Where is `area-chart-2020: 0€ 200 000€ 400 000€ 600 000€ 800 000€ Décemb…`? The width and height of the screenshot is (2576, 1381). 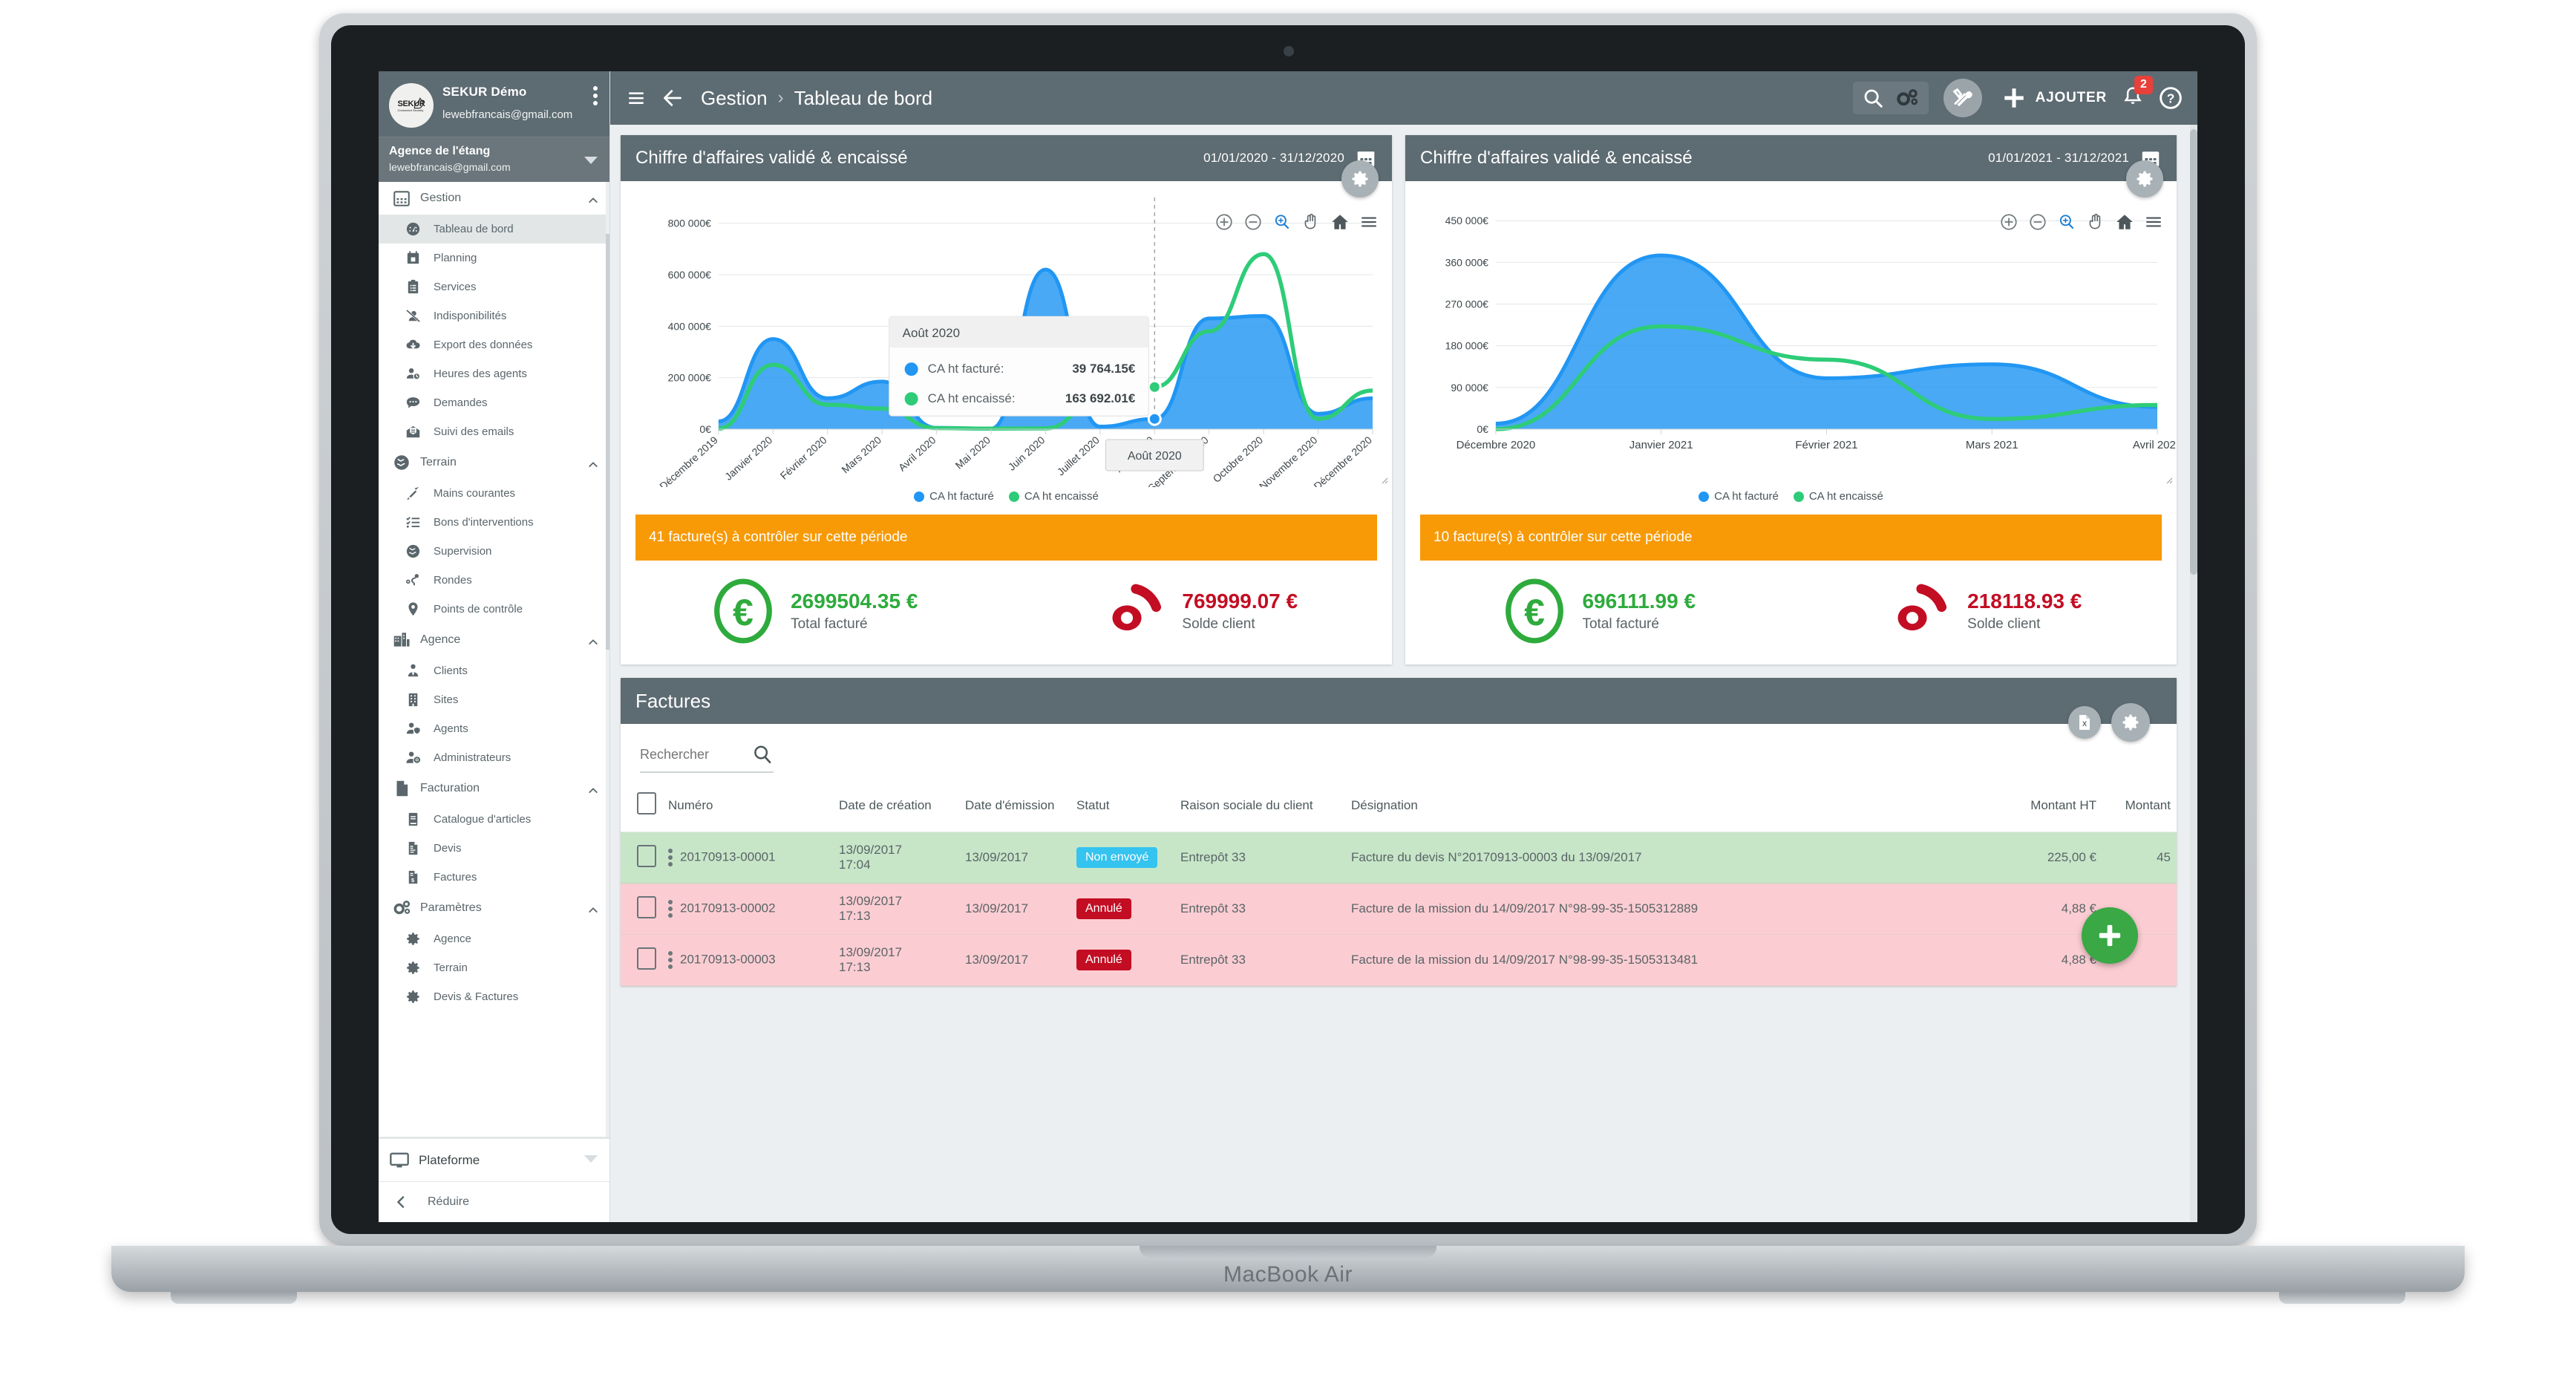 area-chart-2020: 0€ 200 000€ 400 000€ 600 000€ 800 000€ Décemb… is located at coordinates (1006, 342).